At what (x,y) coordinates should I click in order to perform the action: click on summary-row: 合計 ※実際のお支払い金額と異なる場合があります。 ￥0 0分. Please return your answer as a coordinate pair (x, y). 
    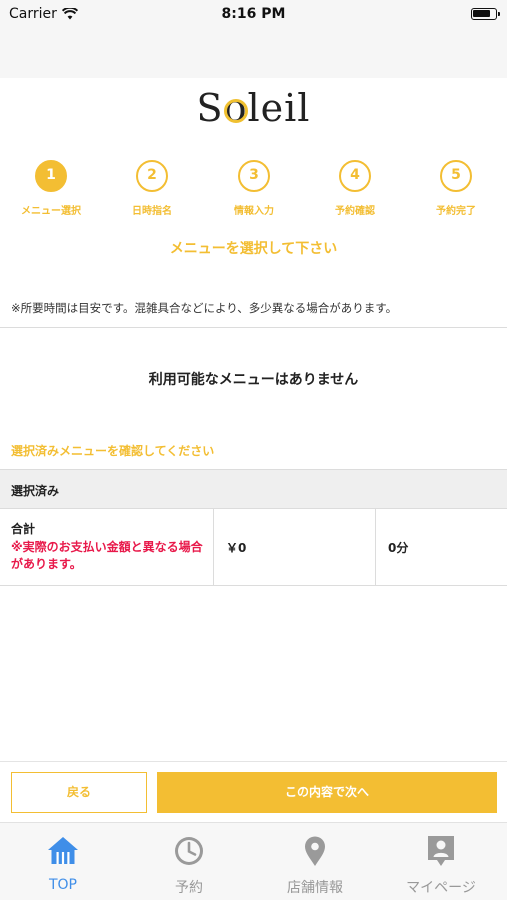
    Looking at the image, I should click on (253, 547).